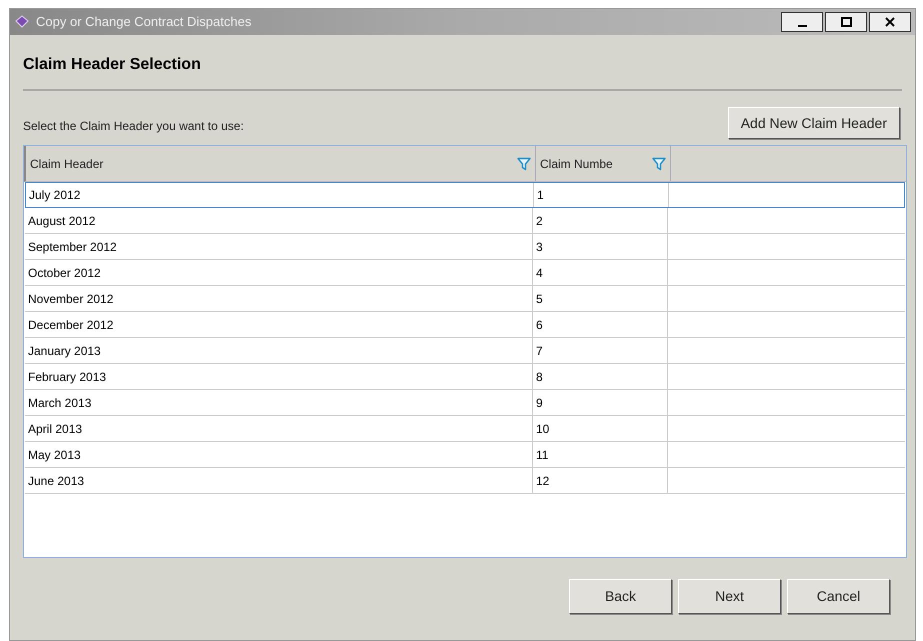 The width and height of the screenshot is (923, 641). Describe the element at coordinates (802, 22) in the screenshot. I see `minimize-button` at that location.